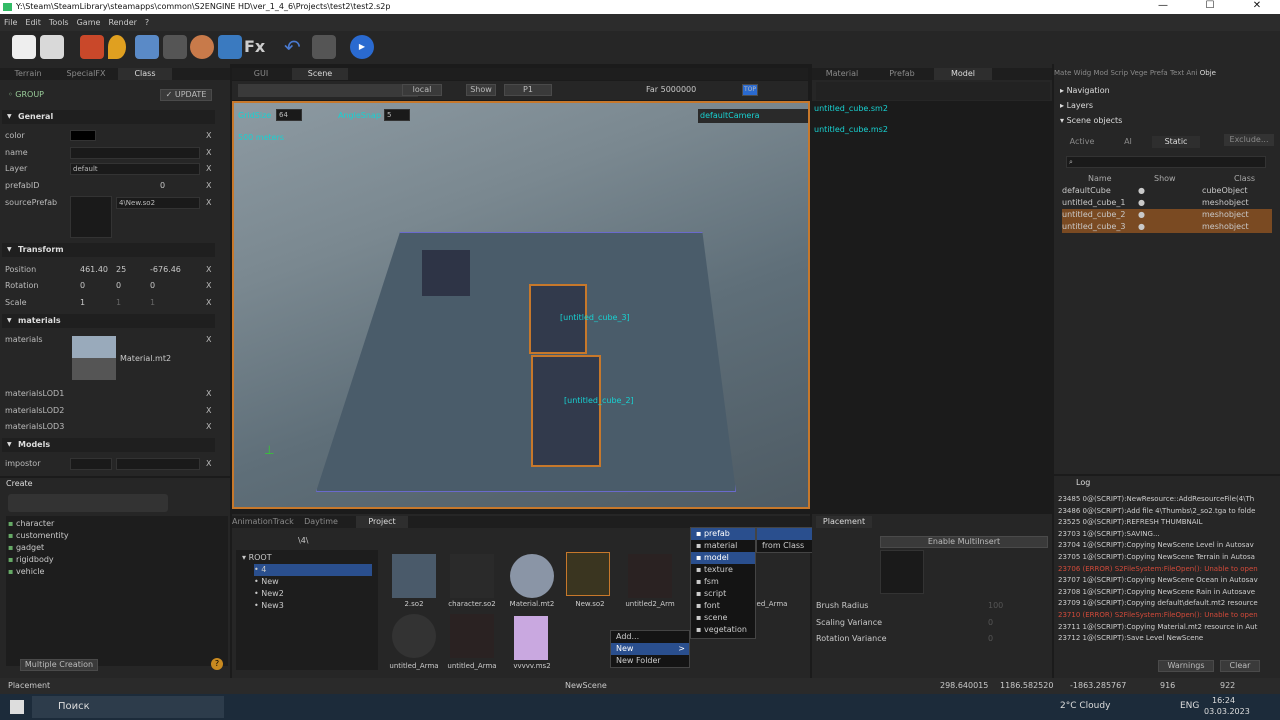 Image resolution: width=1280 pixels, height=720 pixels. I want to click on rotation-x: 0, so click(82, 286).